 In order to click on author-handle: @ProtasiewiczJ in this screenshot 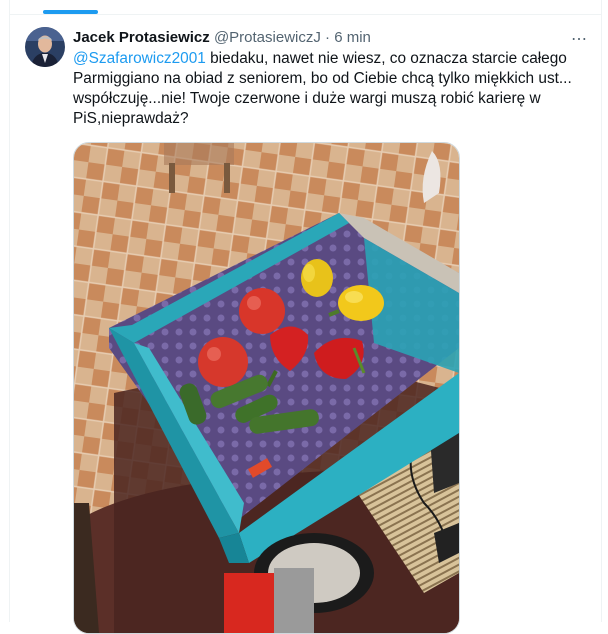, I will do `click(267, 37)`.